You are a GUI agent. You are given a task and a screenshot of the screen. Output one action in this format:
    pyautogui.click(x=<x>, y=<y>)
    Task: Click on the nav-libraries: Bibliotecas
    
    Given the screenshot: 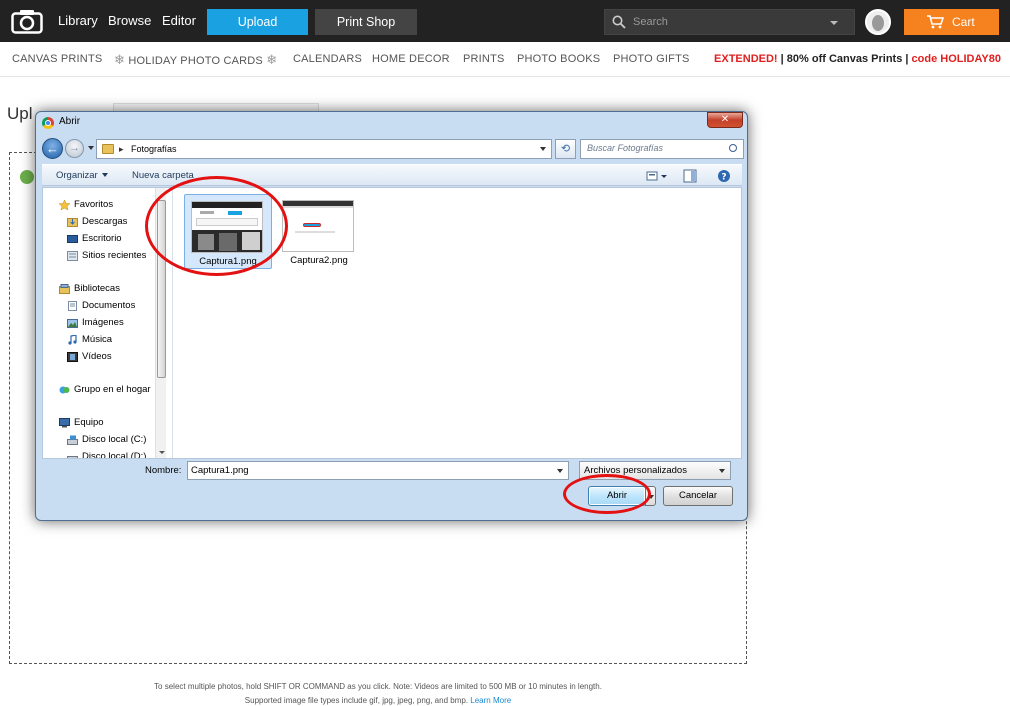 What is the action you would take?
    pyautogui.click(x=98, y=289)
    